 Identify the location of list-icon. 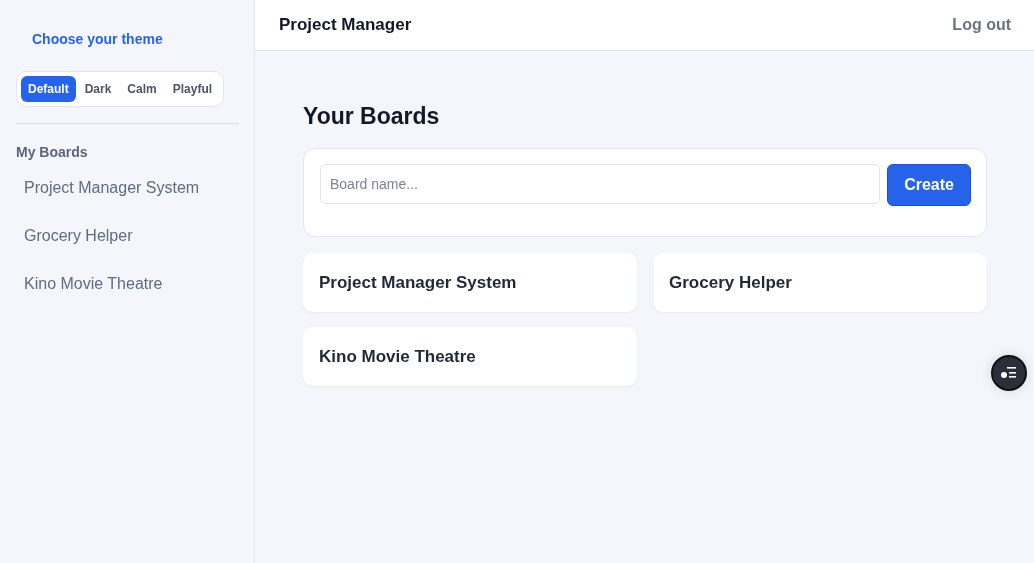
(1009, 373).